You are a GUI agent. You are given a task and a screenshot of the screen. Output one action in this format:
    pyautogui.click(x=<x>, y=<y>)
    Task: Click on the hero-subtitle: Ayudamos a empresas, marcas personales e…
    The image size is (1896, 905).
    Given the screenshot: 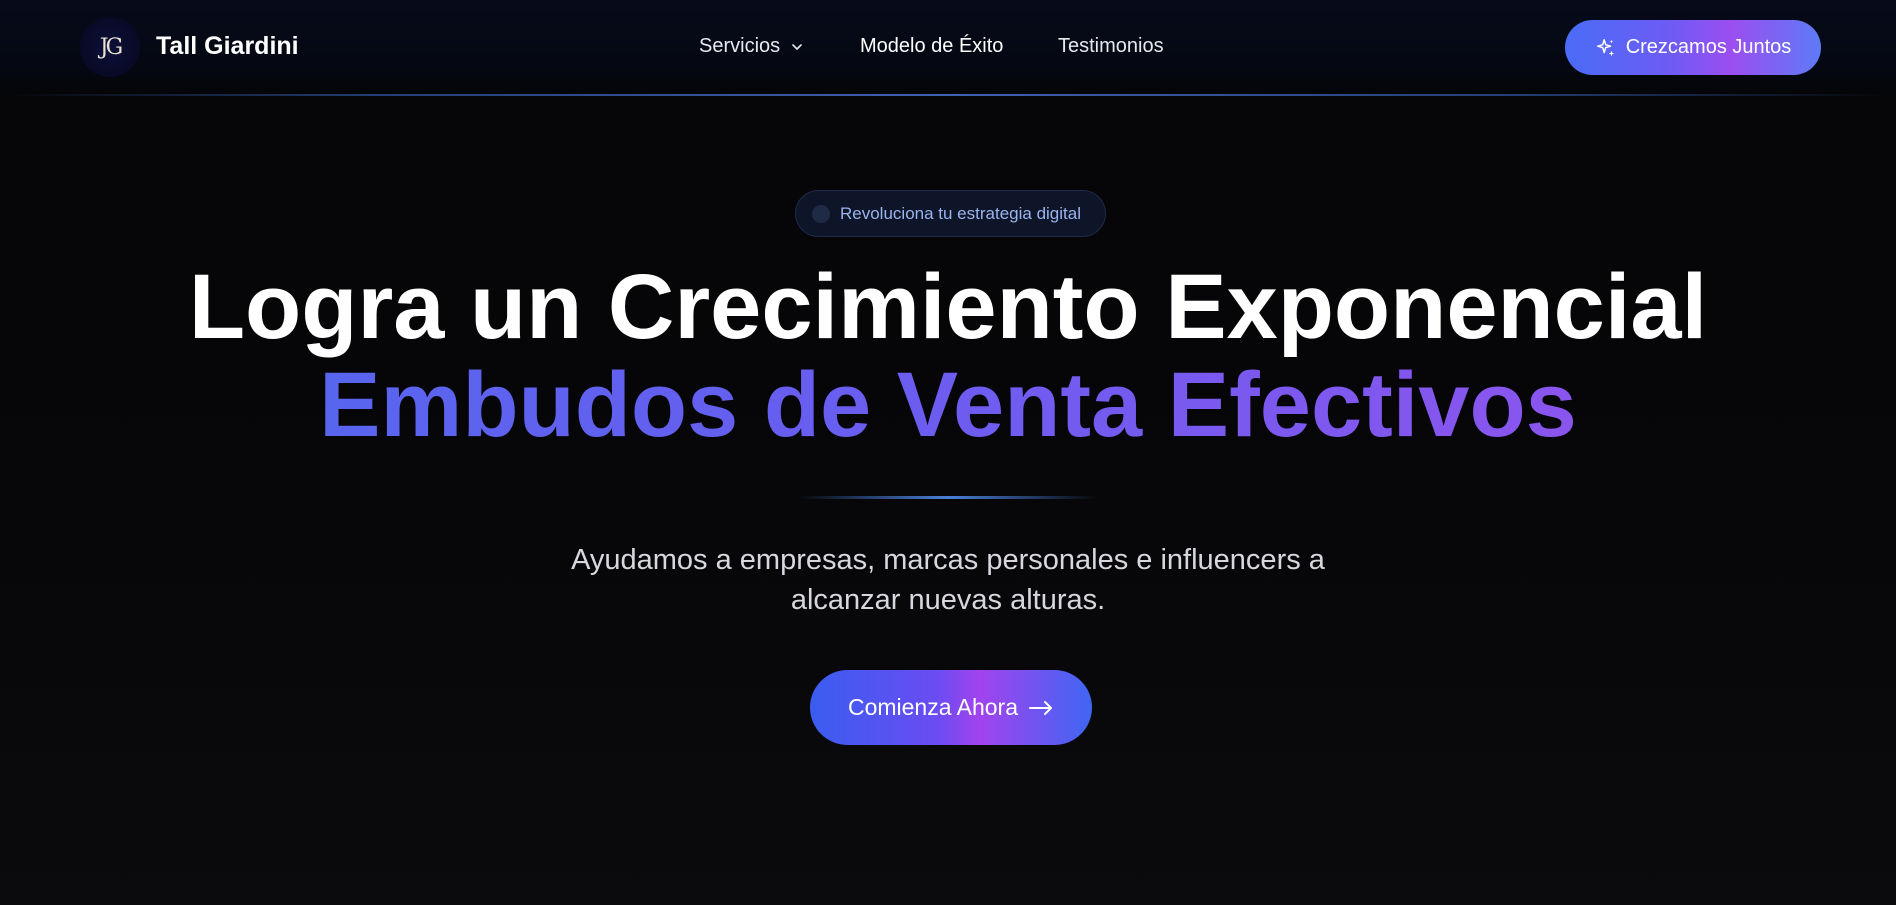 What is the action you would take?
    pyautogui.click(x=948, y=580)
    